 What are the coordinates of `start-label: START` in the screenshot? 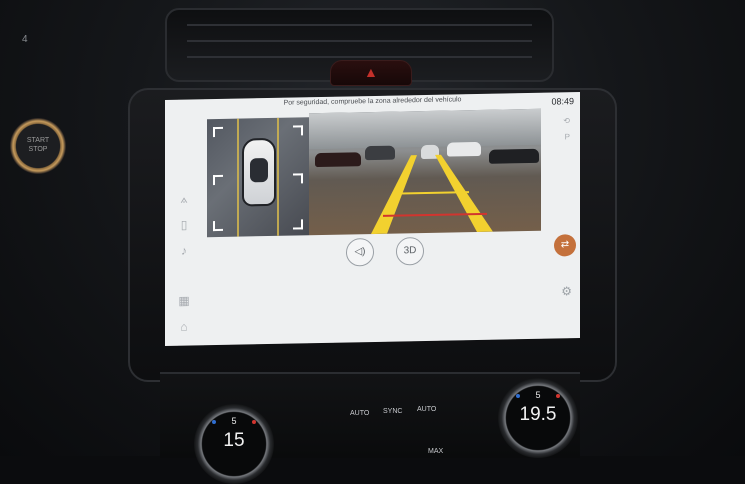 It's located at (38, 140).